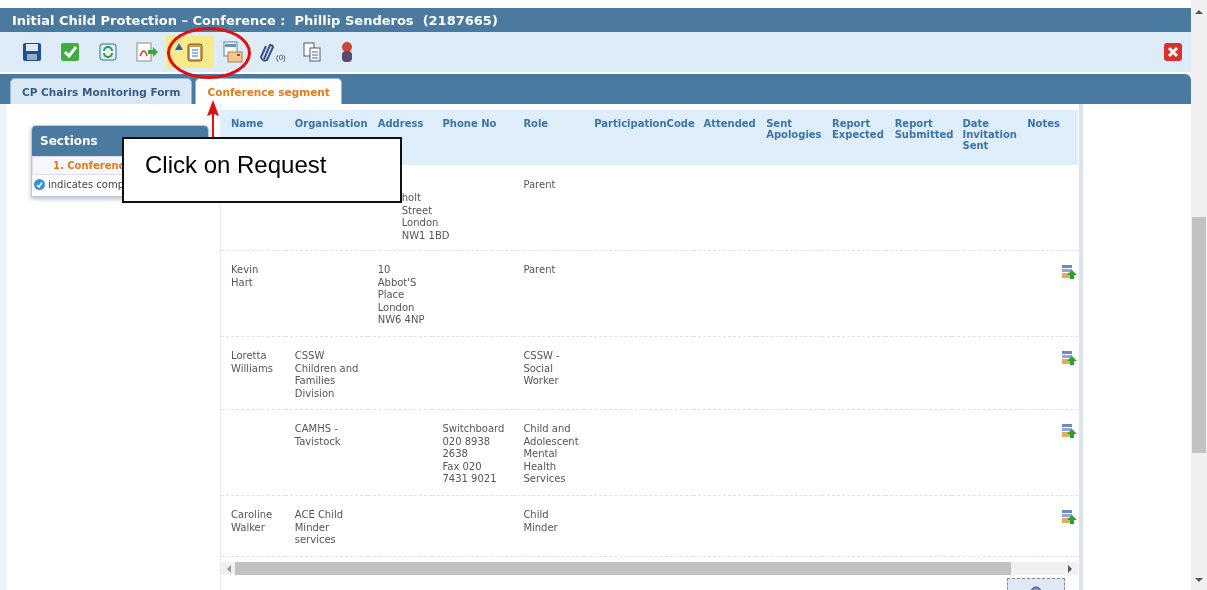  I want to click on table-cell: Kevin Hart, so click(245, 276).